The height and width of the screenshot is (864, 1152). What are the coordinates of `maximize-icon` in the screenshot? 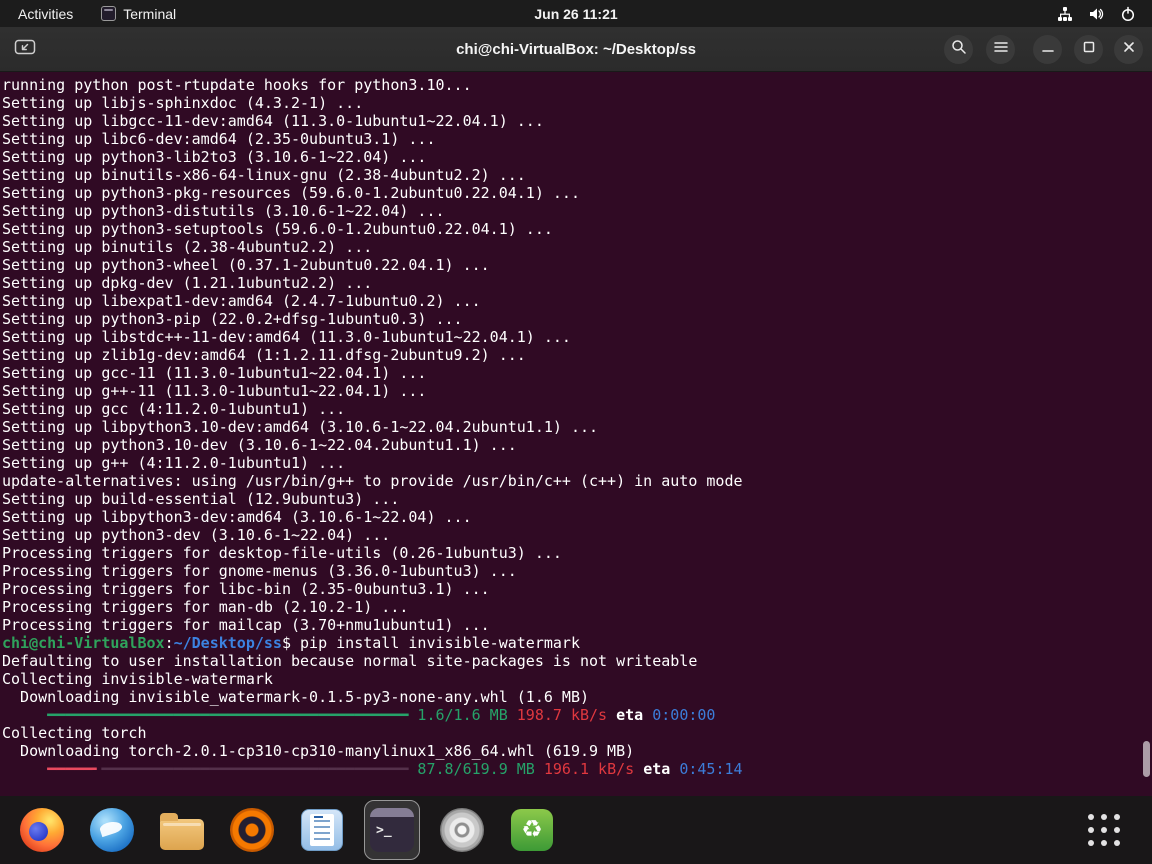 It's located at (1089, 49).